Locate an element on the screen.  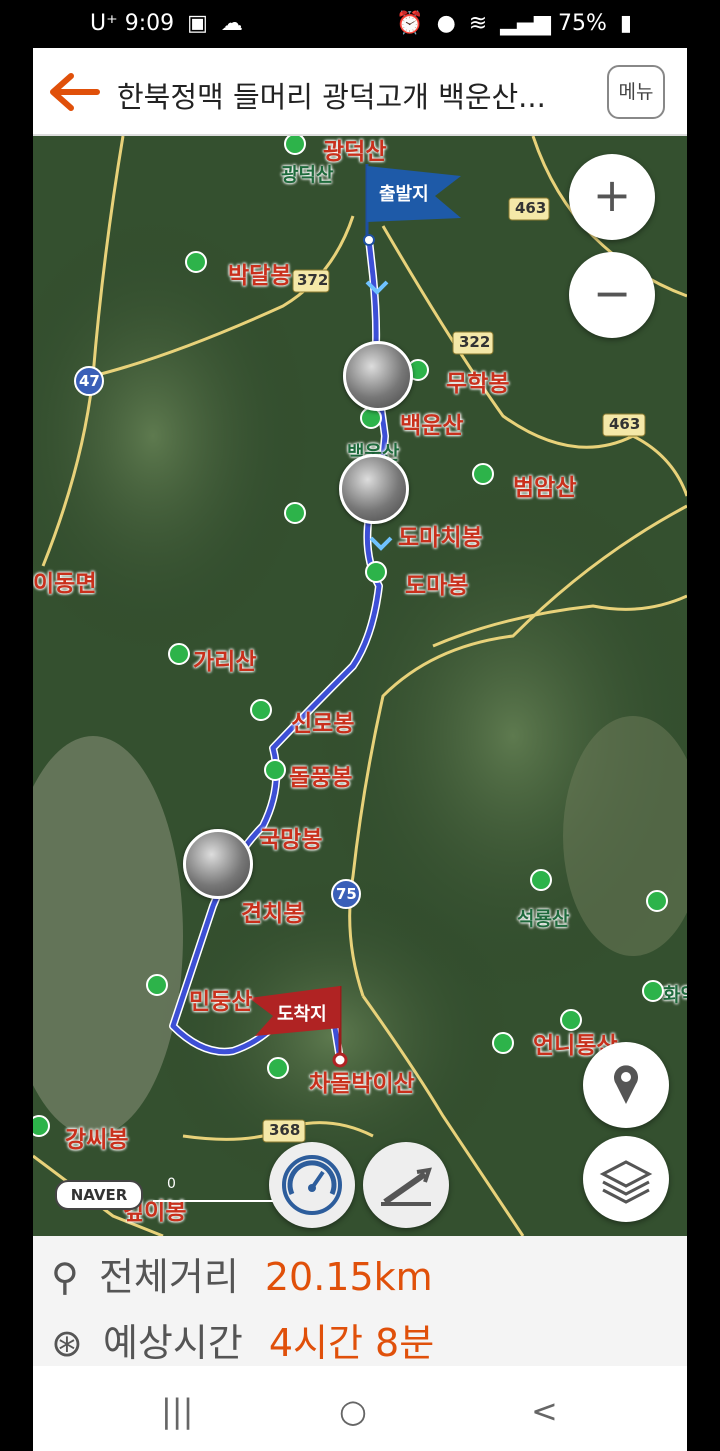
location-pin-icon is located at coordinates (626, 1084).